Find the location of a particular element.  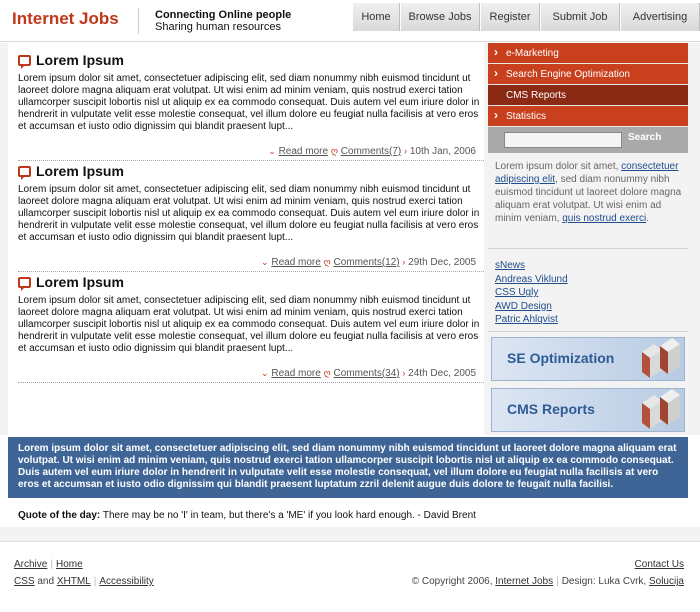

footer-css-link: CSS is located at coordinates (24, 581).